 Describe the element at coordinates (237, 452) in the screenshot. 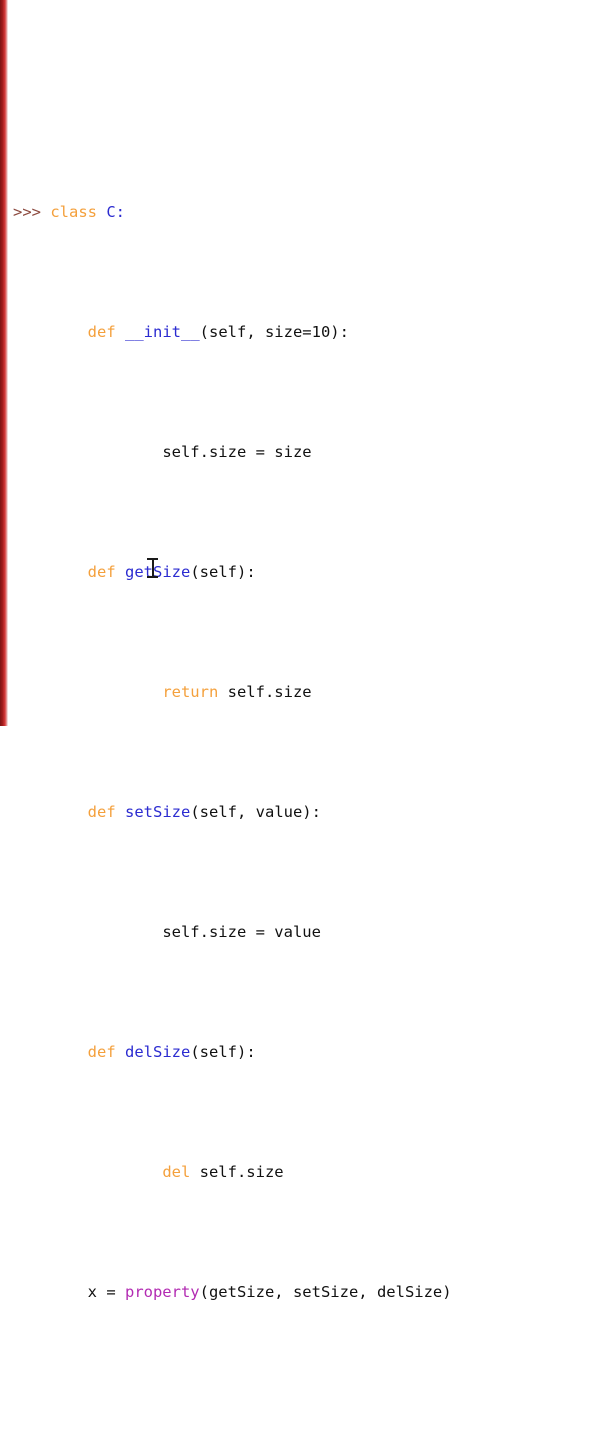

I see `statement: self.size = size` at that location.